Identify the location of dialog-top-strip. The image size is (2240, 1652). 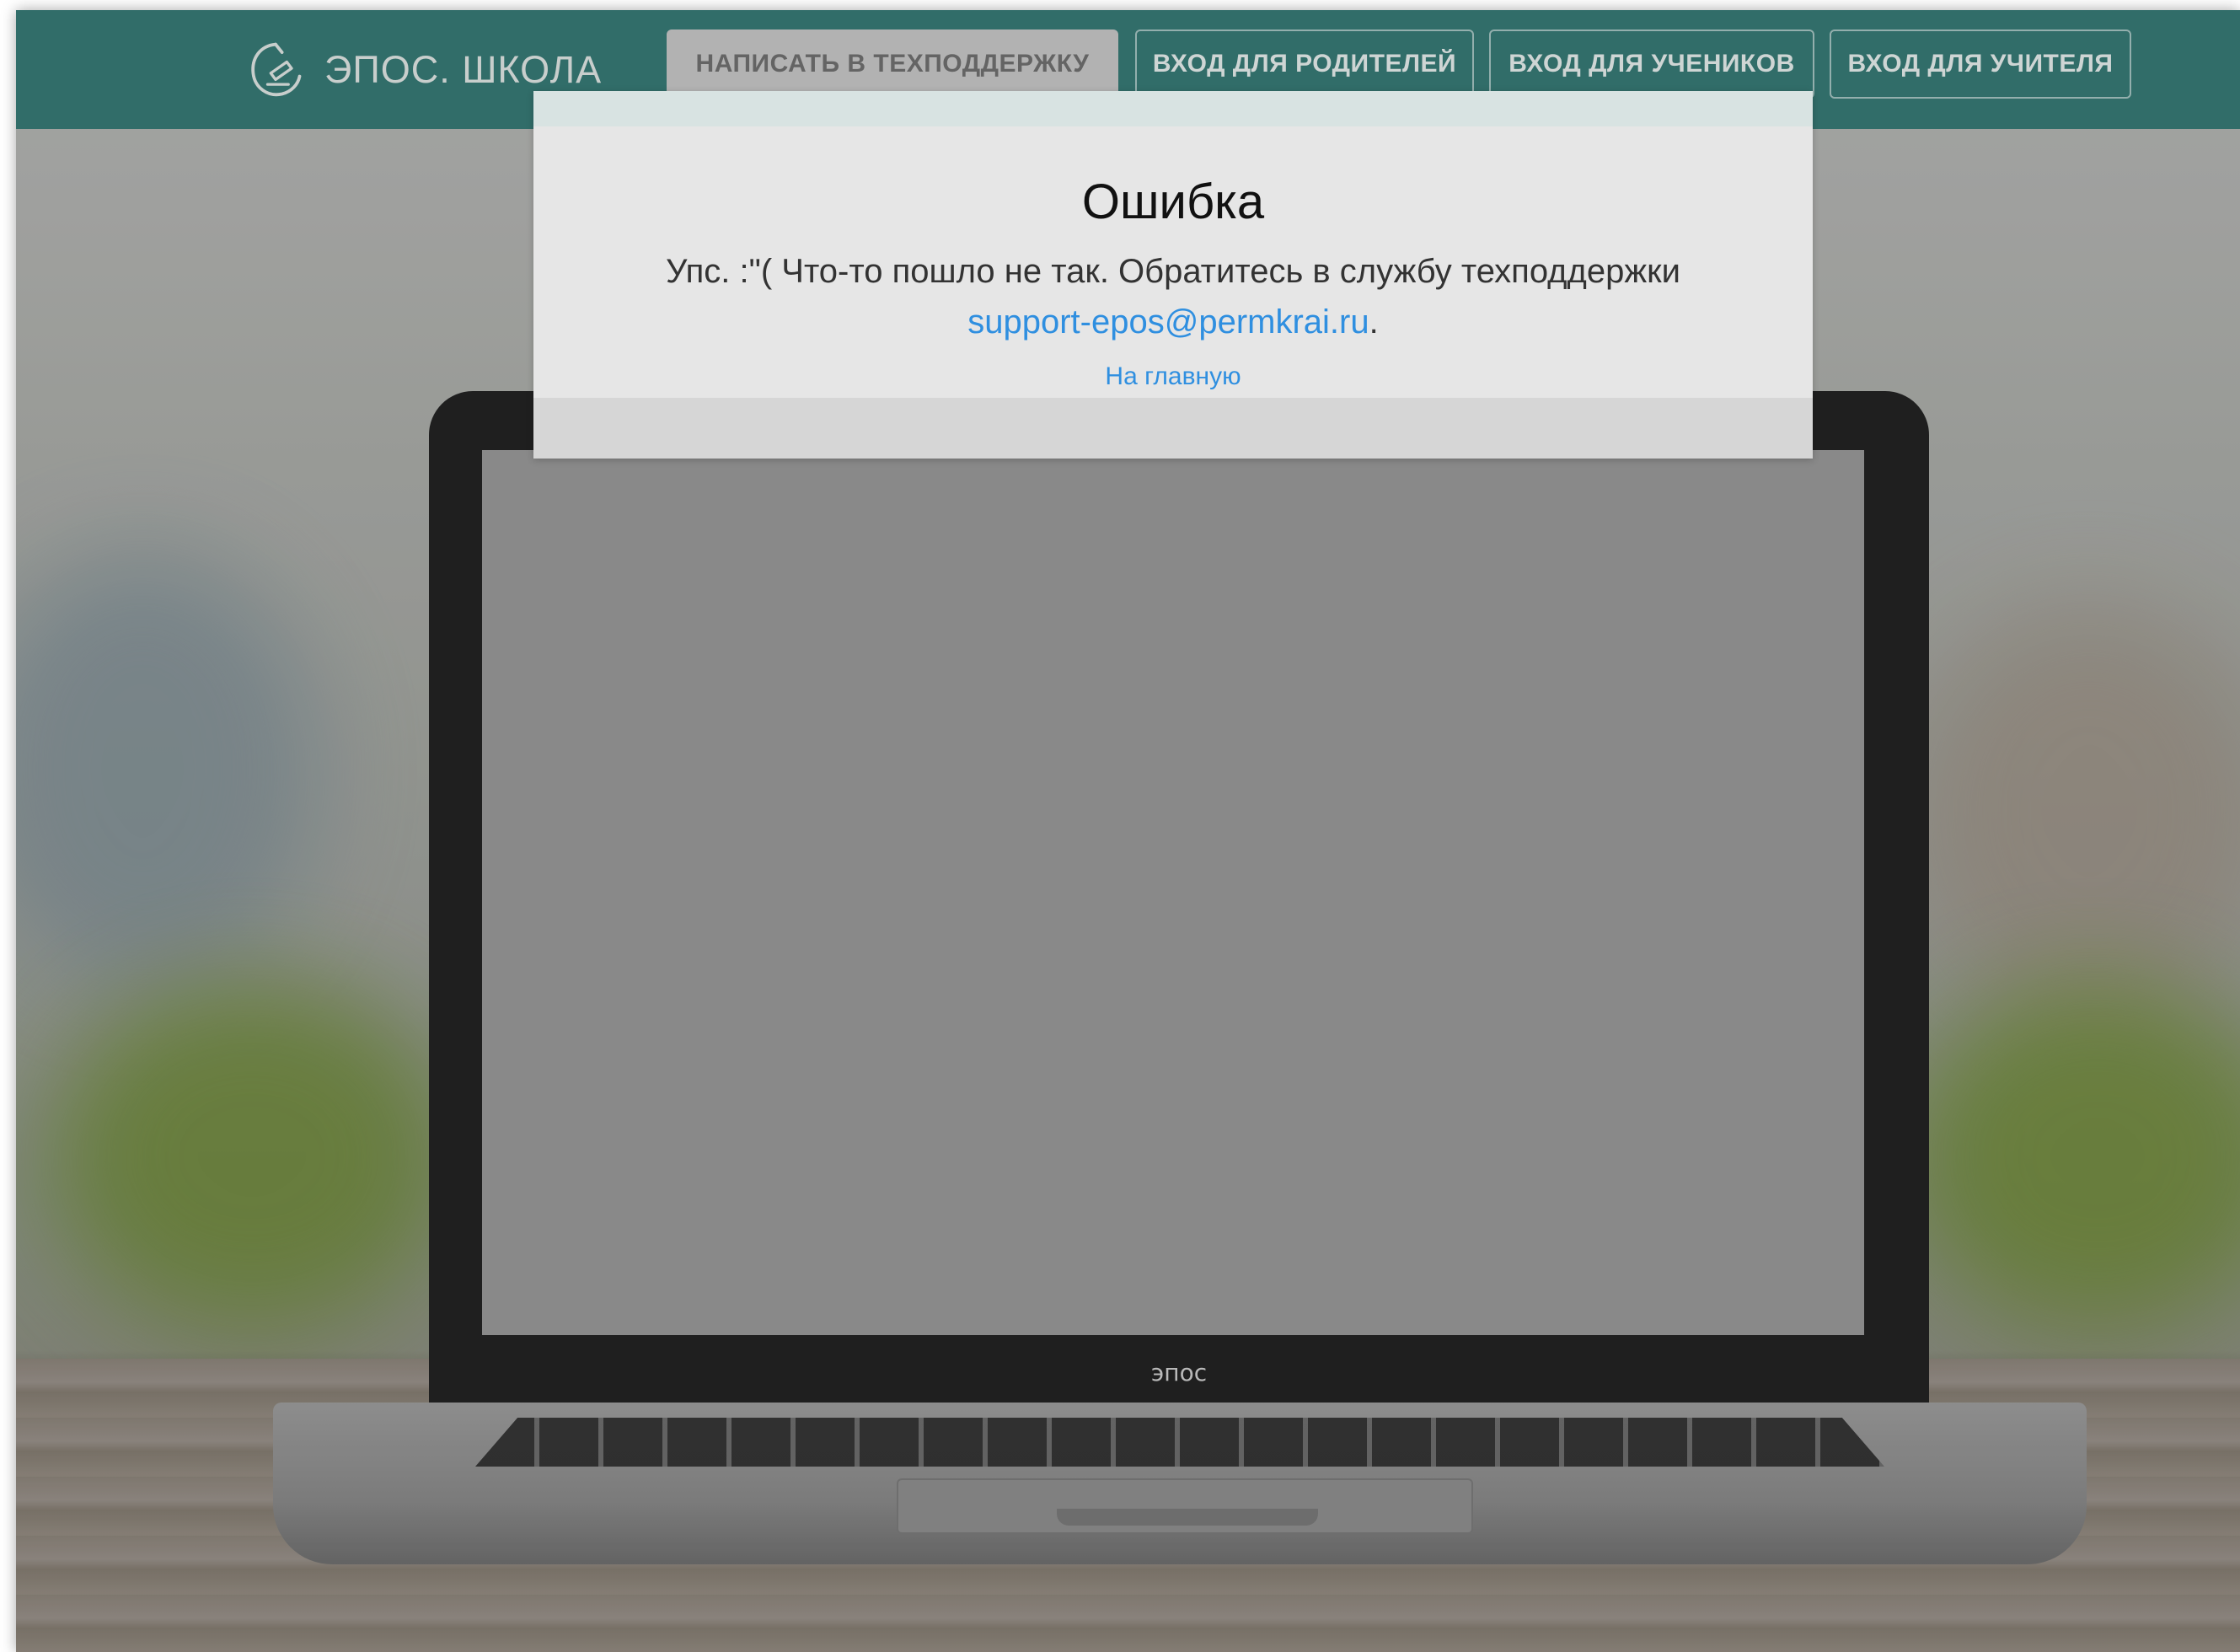
(1173, 108).